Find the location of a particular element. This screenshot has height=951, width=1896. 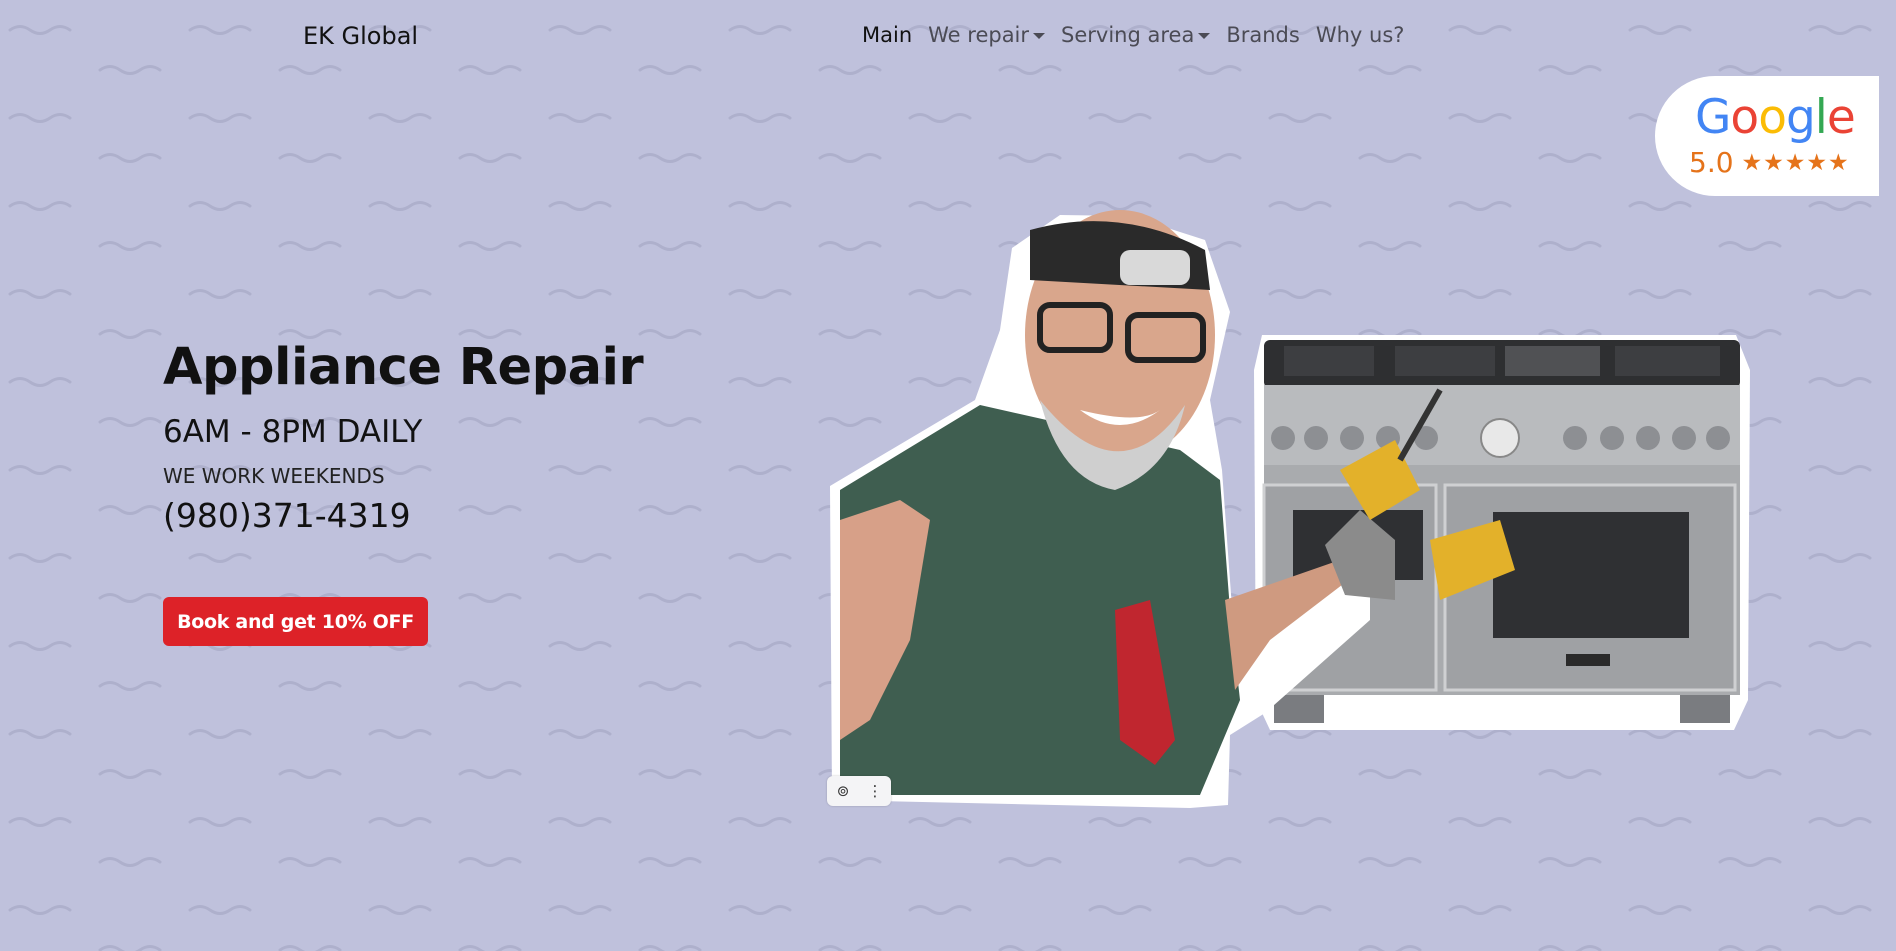

google-rating-badge: Google 5.0 ★★★★★ is located at coordinates (1767, 136).